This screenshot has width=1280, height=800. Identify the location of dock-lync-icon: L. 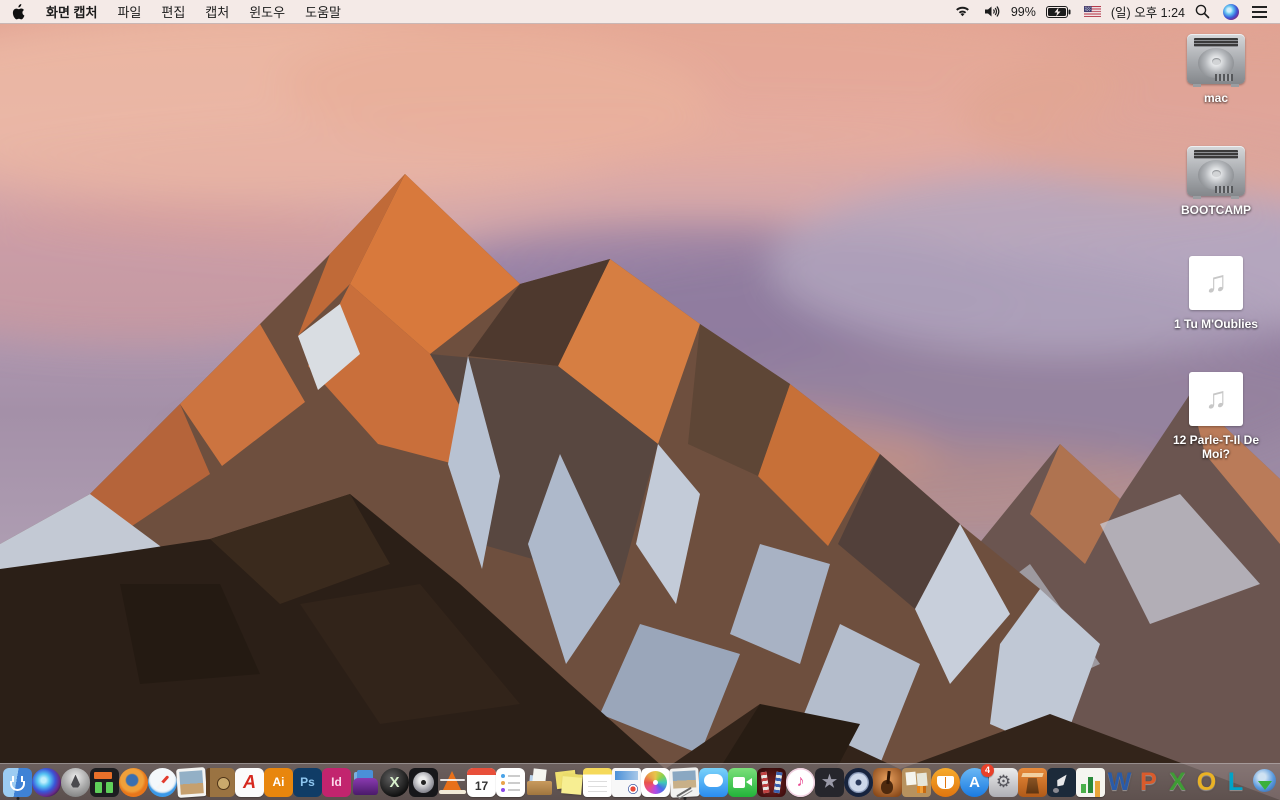
(1235, 782).